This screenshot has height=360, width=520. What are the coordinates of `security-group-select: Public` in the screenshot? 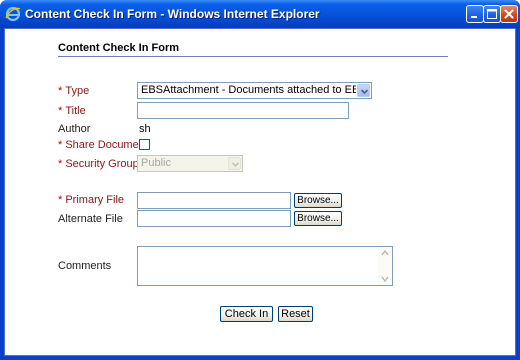 It's located at (190, 163).